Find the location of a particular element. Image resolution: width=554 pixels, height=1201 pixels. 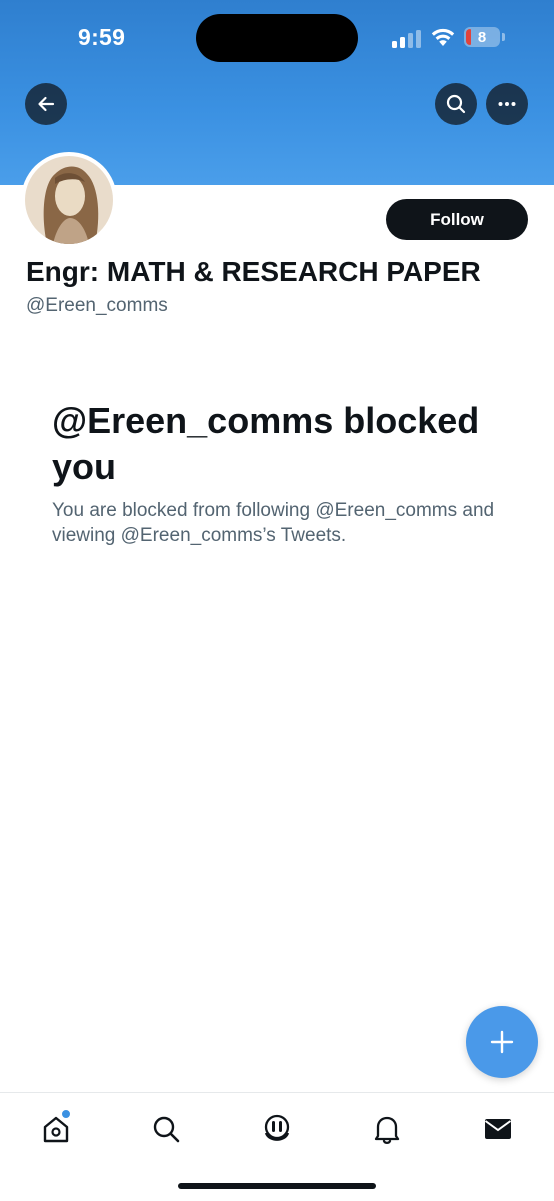

notification-dot is located at coordinates (66, 1114).